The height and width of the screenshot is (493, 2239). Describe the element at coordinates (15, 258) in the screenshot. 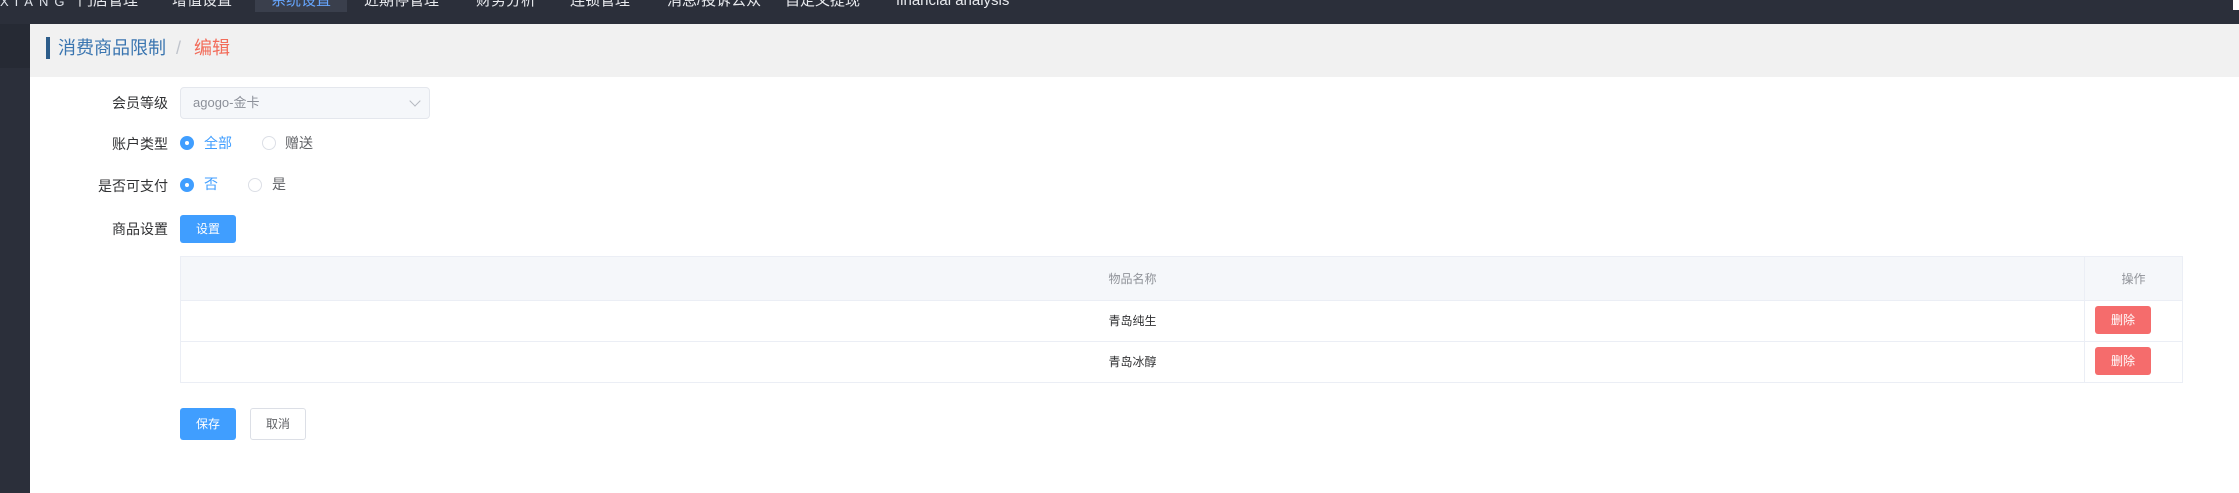

I see `sidebar` at that location.